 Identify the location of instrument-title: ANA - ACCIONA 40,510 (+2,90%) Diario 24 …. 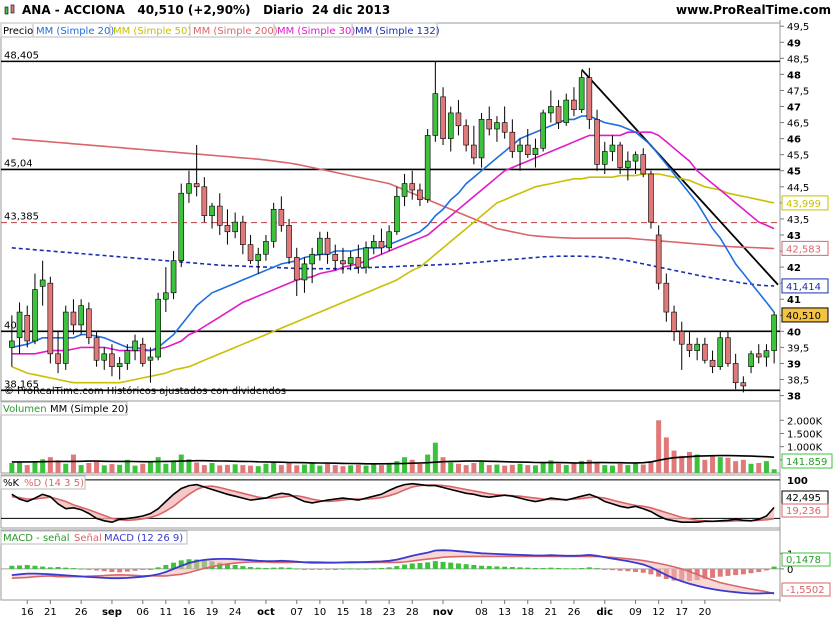
(206, 10).